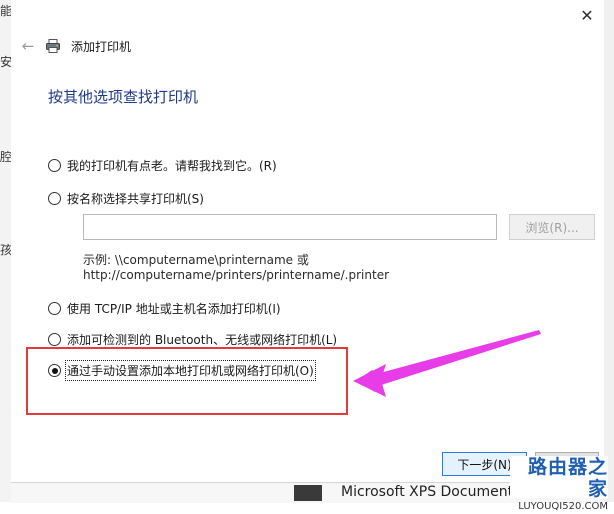 The height and width of the screenshot is (514, 614). I want to click on watermark: 路由器之家 LUYOUQI520.COM, so click(559, 484).